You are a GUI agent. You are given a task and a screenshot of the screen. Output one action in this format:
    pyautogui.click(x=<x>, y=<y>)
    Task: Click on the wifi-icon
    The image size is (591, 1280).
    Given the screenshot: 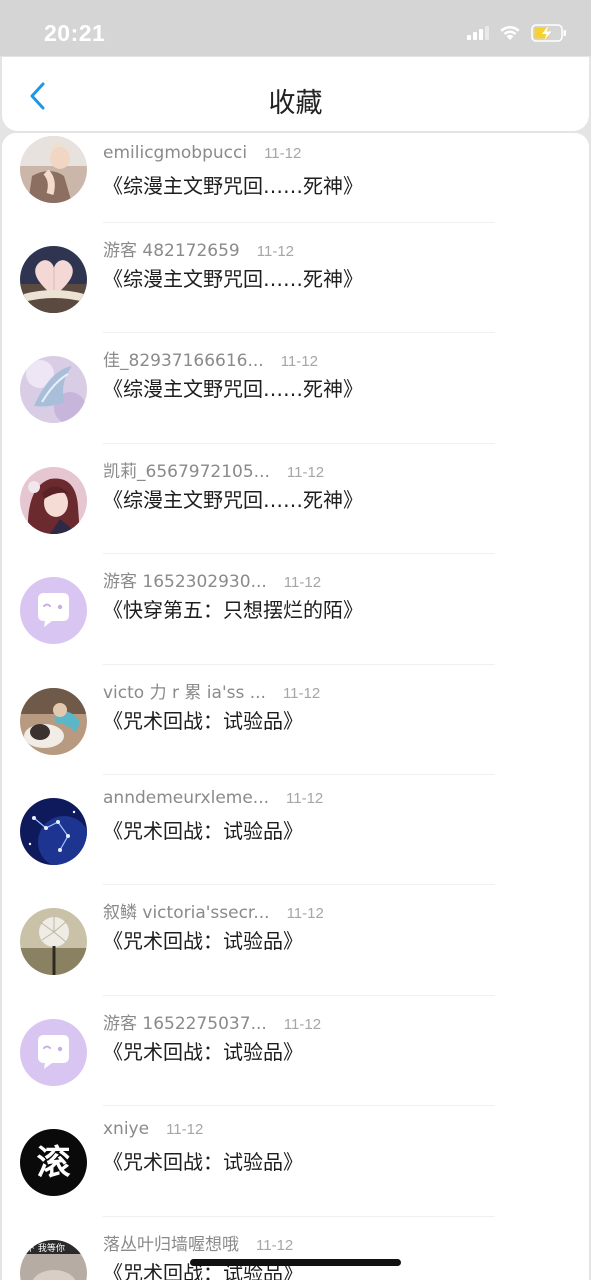 What is the action you would take?
    pyautogui.click(x=510, y=32)
    